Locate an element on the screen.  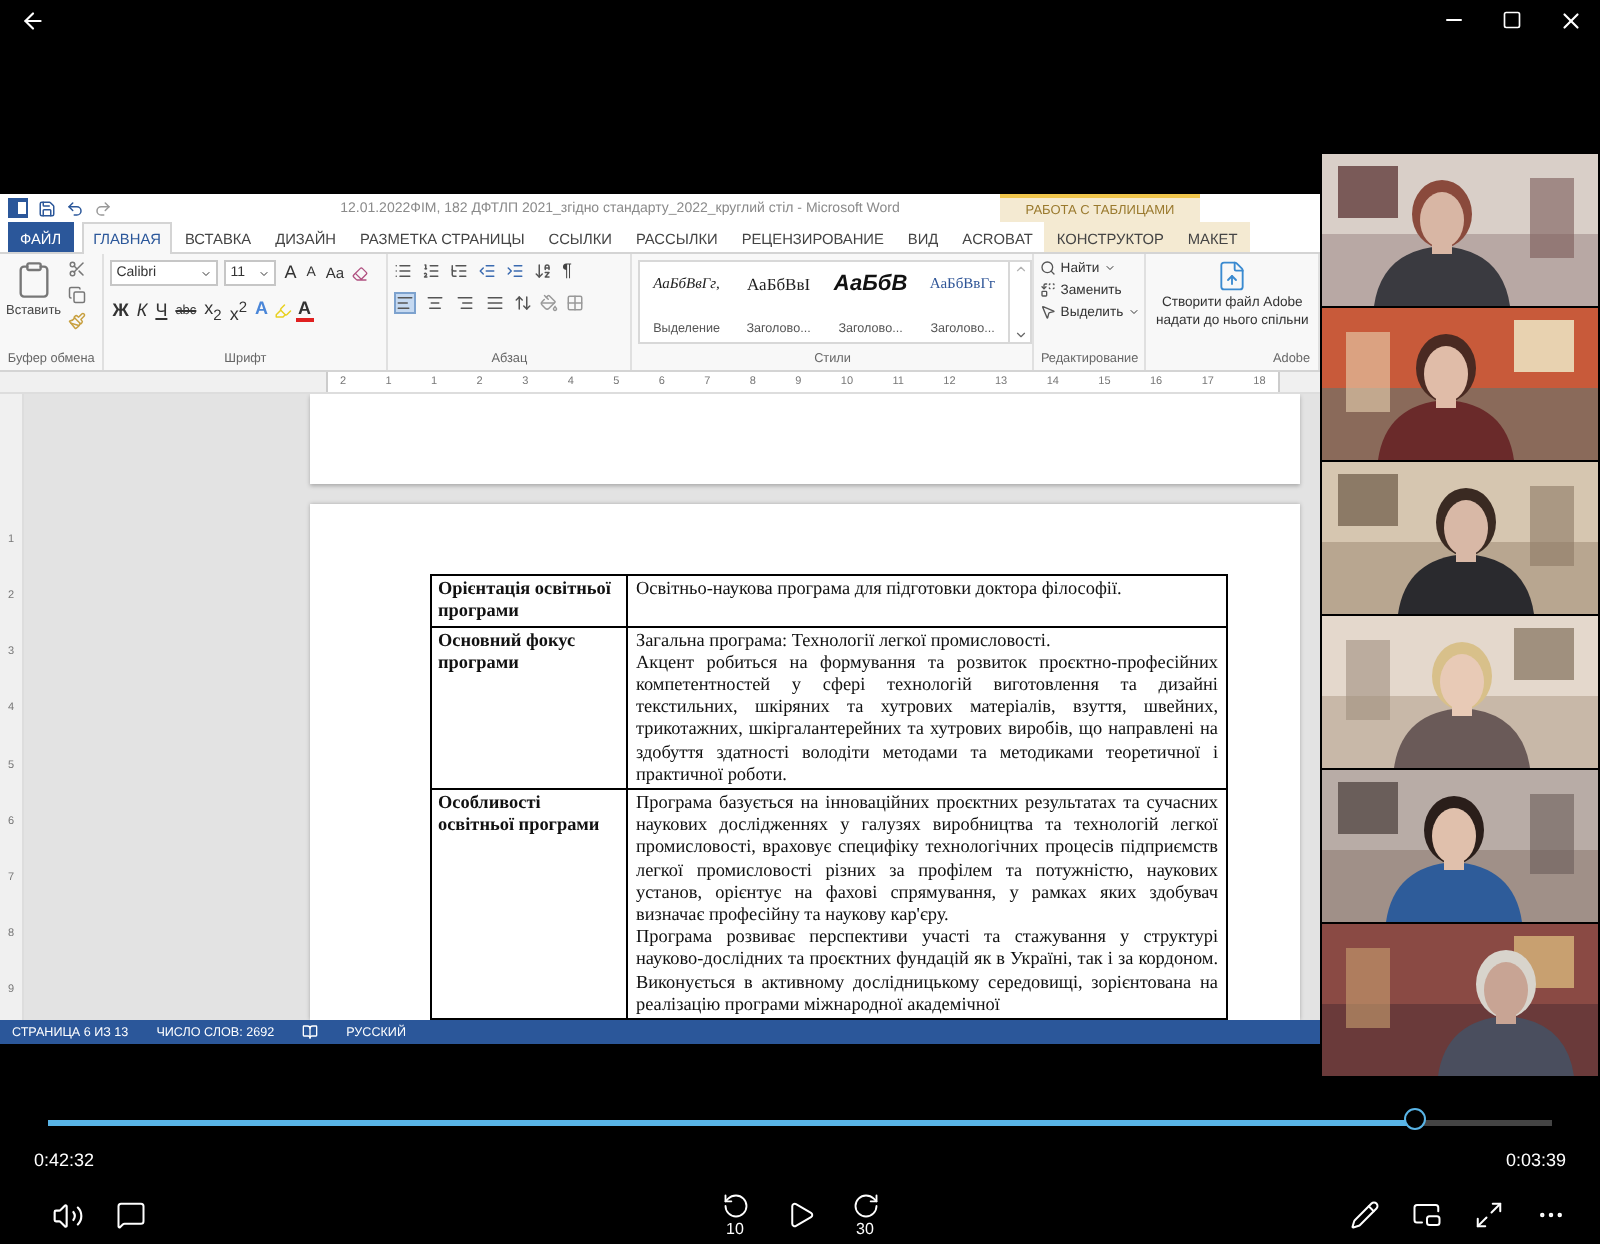
align-left-button is located at coordinates (405, 303).